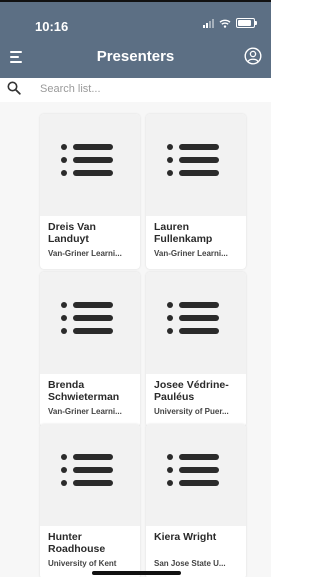  I want to click on presenter-name: Lauren Fullenkamp, so click(183, 233).